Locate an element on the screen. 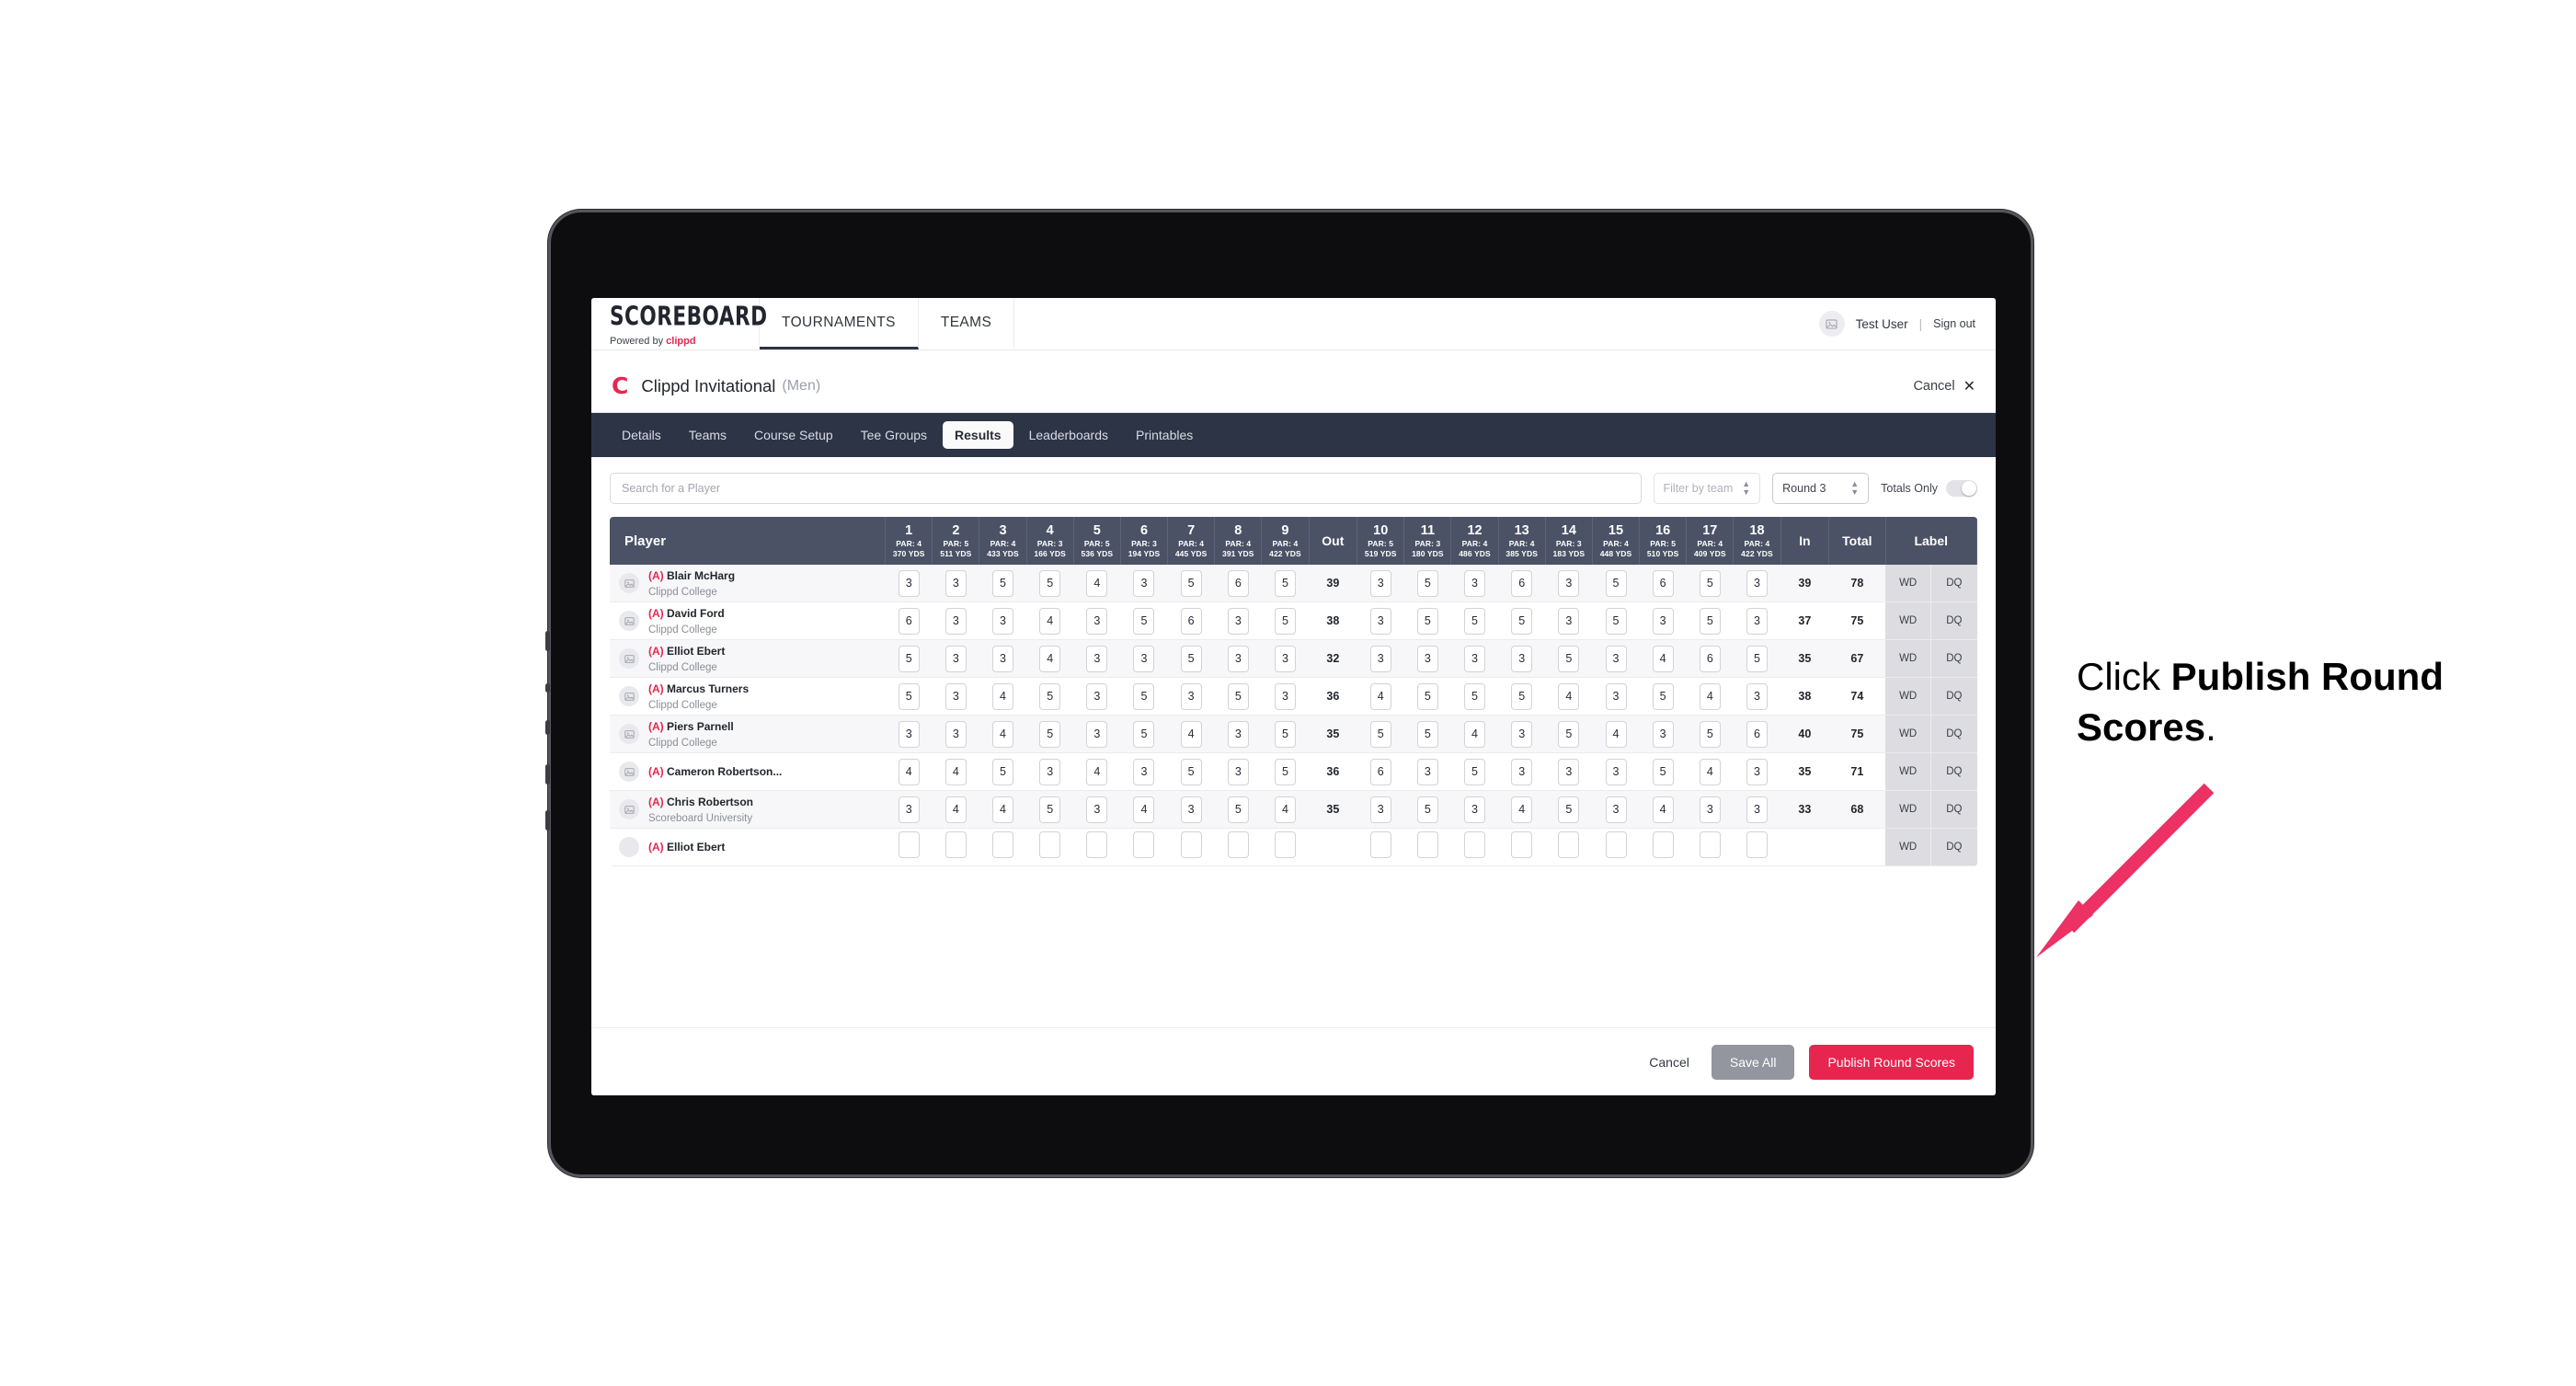 The height and width of the screenshot is (1386, 2576). score-cell-hole-3: 5 is located at coordinates (1003, 584).